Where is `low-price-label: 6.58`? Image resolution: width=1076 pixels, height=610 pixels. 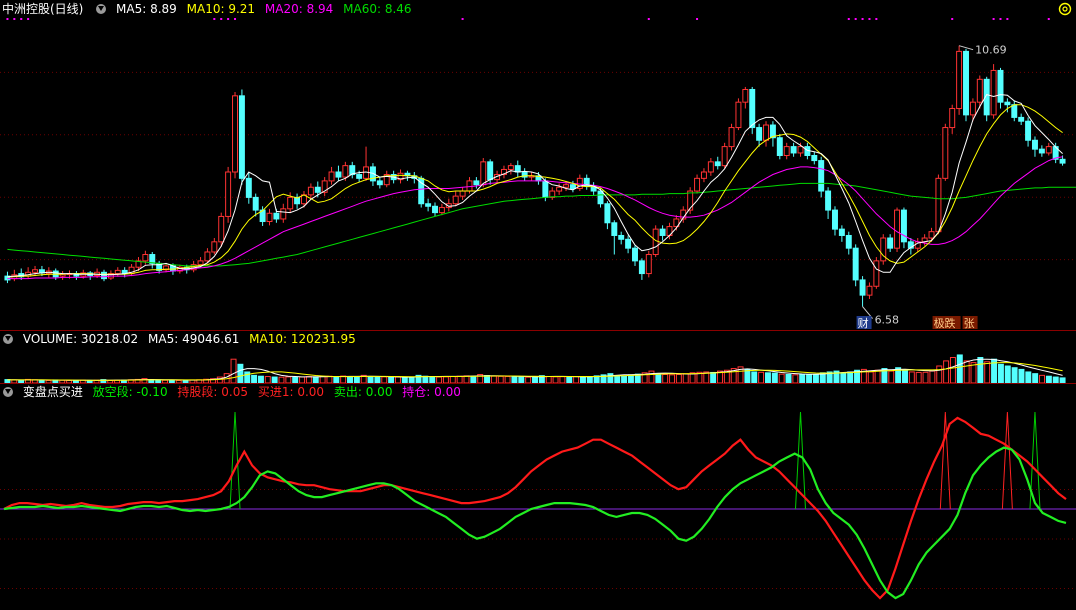 low-price-label: 6.58 is located at coordinates (887, 320).